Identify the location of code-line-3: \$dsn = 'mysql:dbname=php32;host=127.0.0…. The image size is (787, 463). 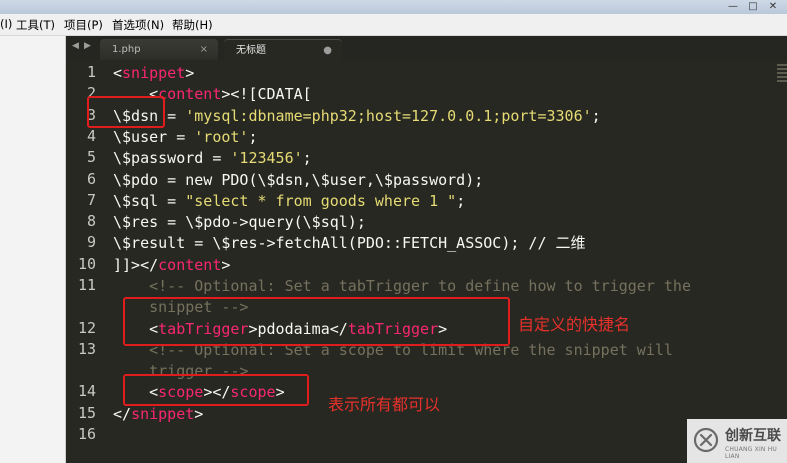
(357, 116).